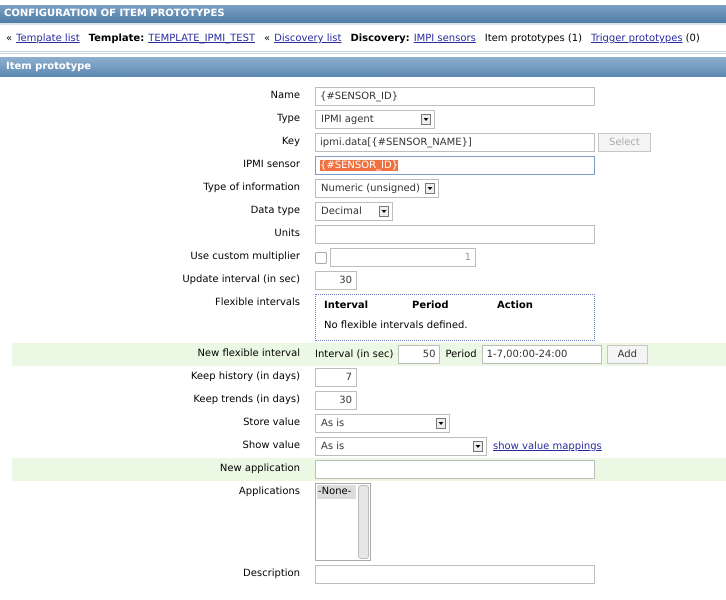  Describe the element at coordinates (240, 279) in the screenshot. I see `field-label: Update interval (in sec)` at that location.